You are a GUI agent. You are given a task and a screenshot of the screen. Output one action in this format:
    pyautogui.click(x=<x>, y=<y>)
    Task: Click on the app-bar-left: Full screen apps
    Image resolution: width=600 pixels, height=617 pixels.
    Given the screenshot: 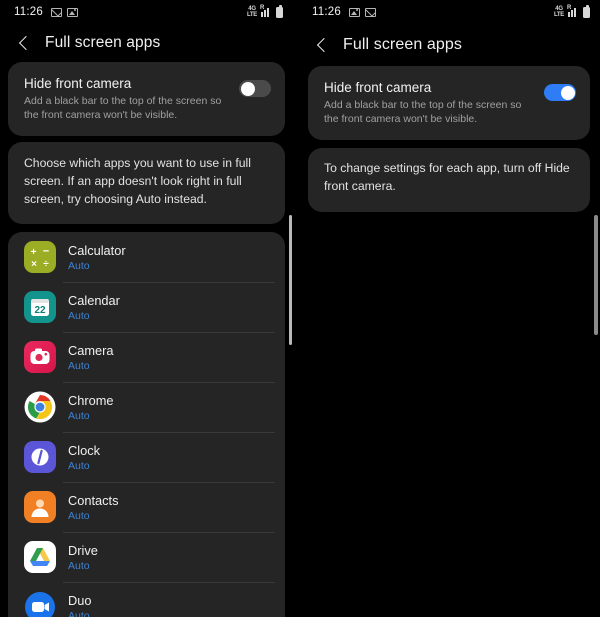 What is the action you would take?
    pyautogui.click(x=146, y=43)
    